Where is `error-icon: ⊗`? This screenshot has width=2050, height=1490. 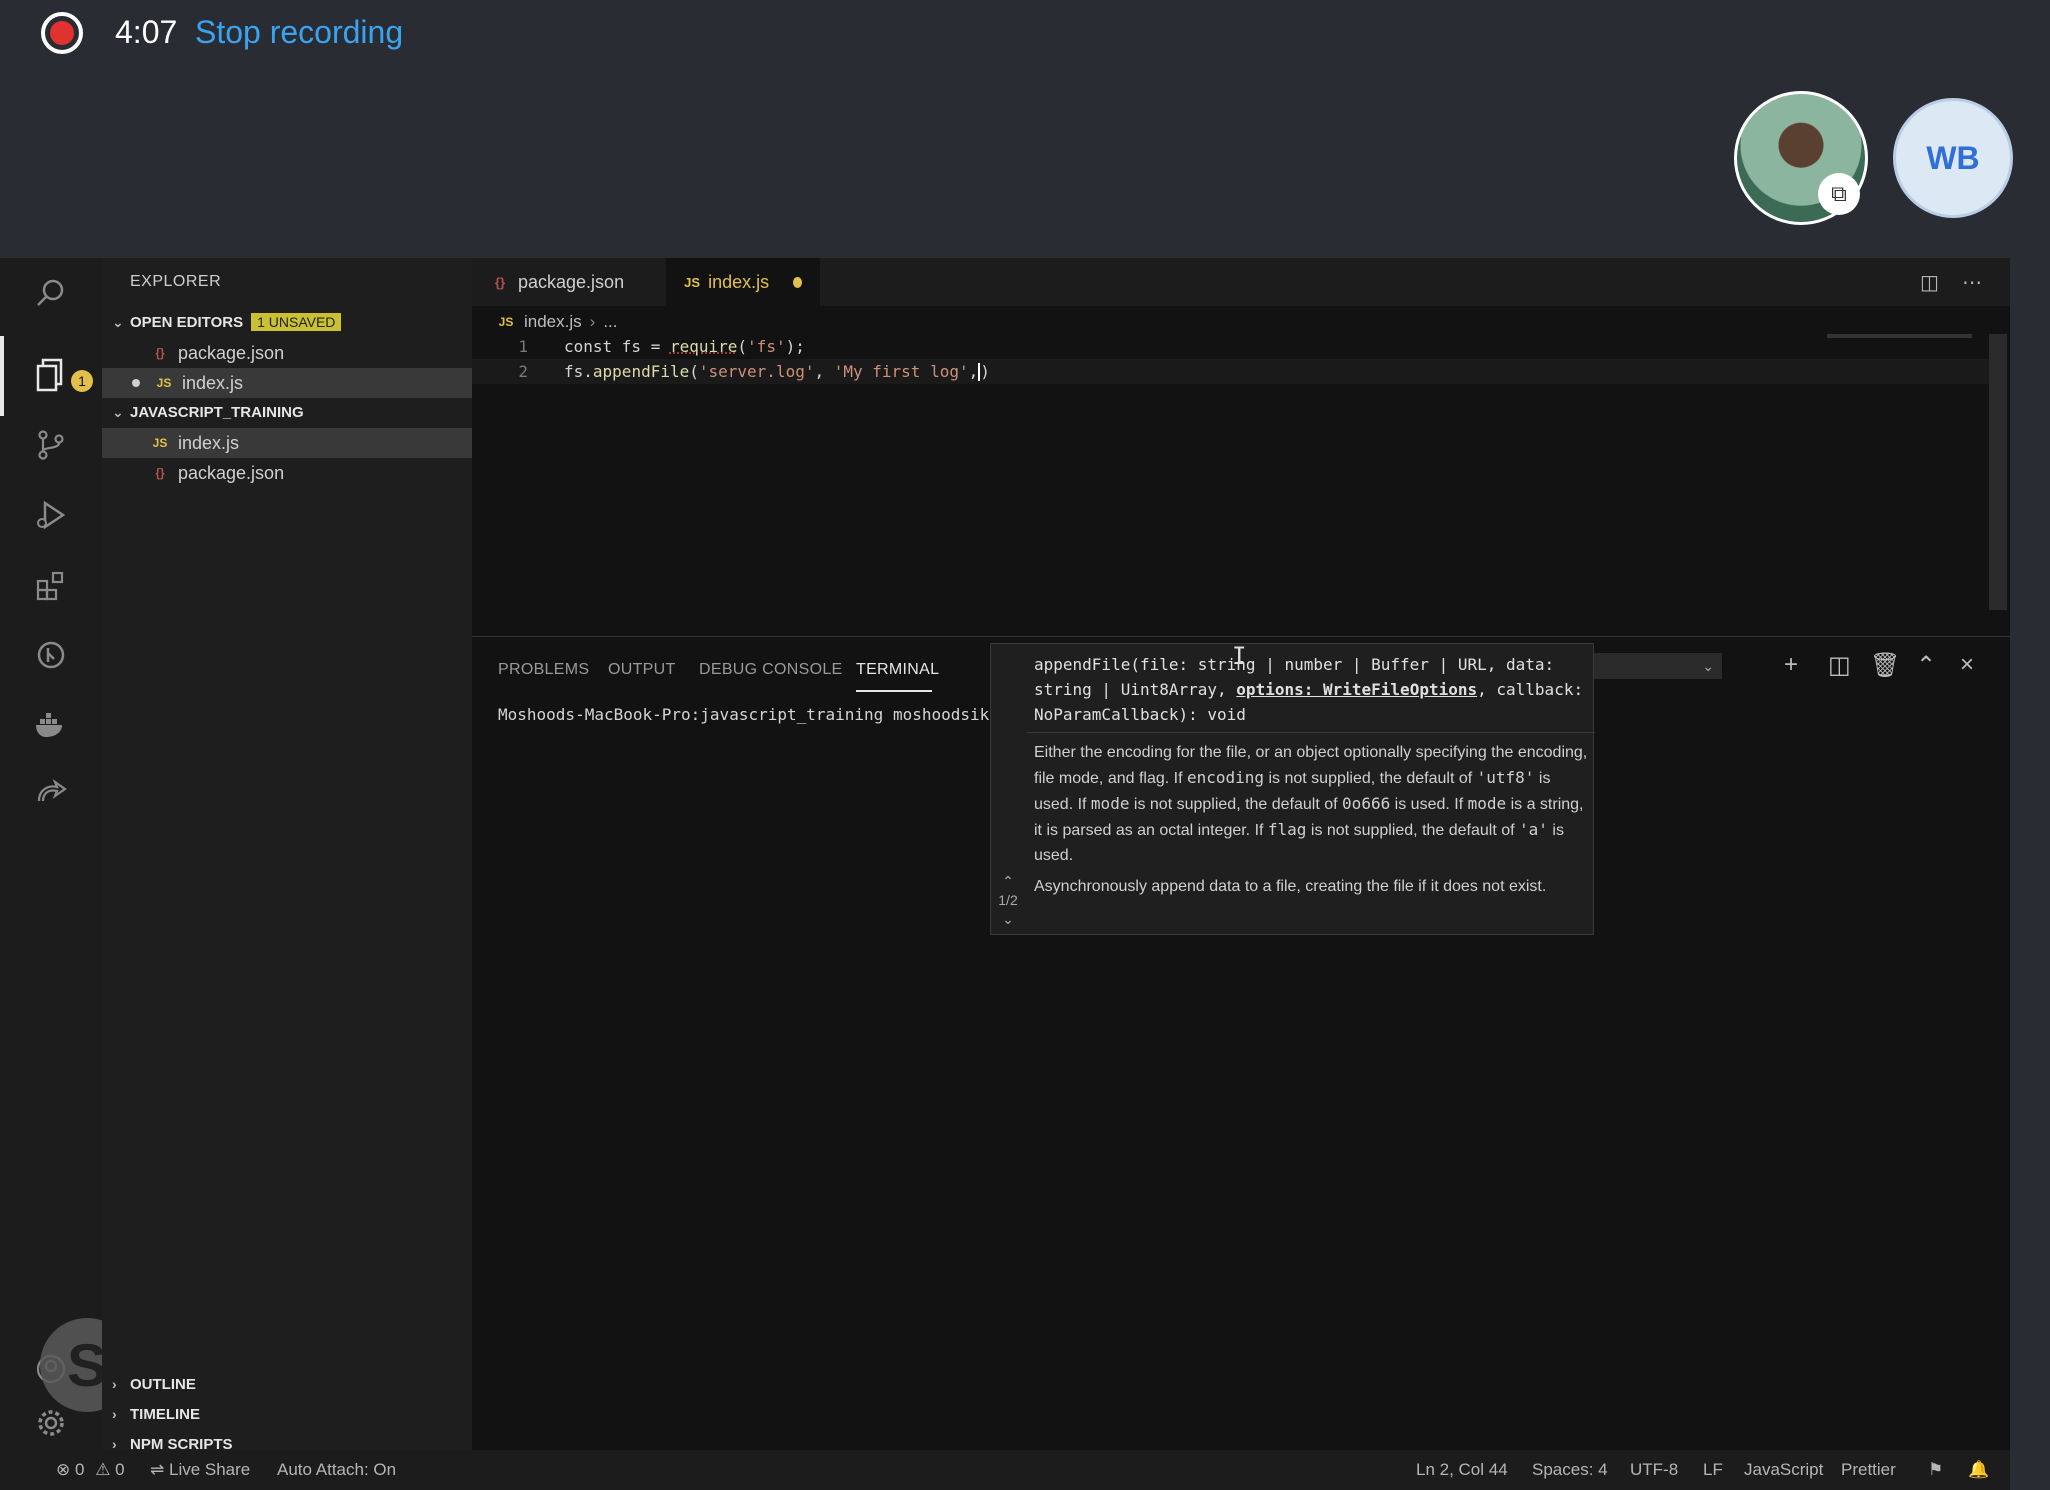
error-icon: ⊗ is located at coordinates (63, 1469).